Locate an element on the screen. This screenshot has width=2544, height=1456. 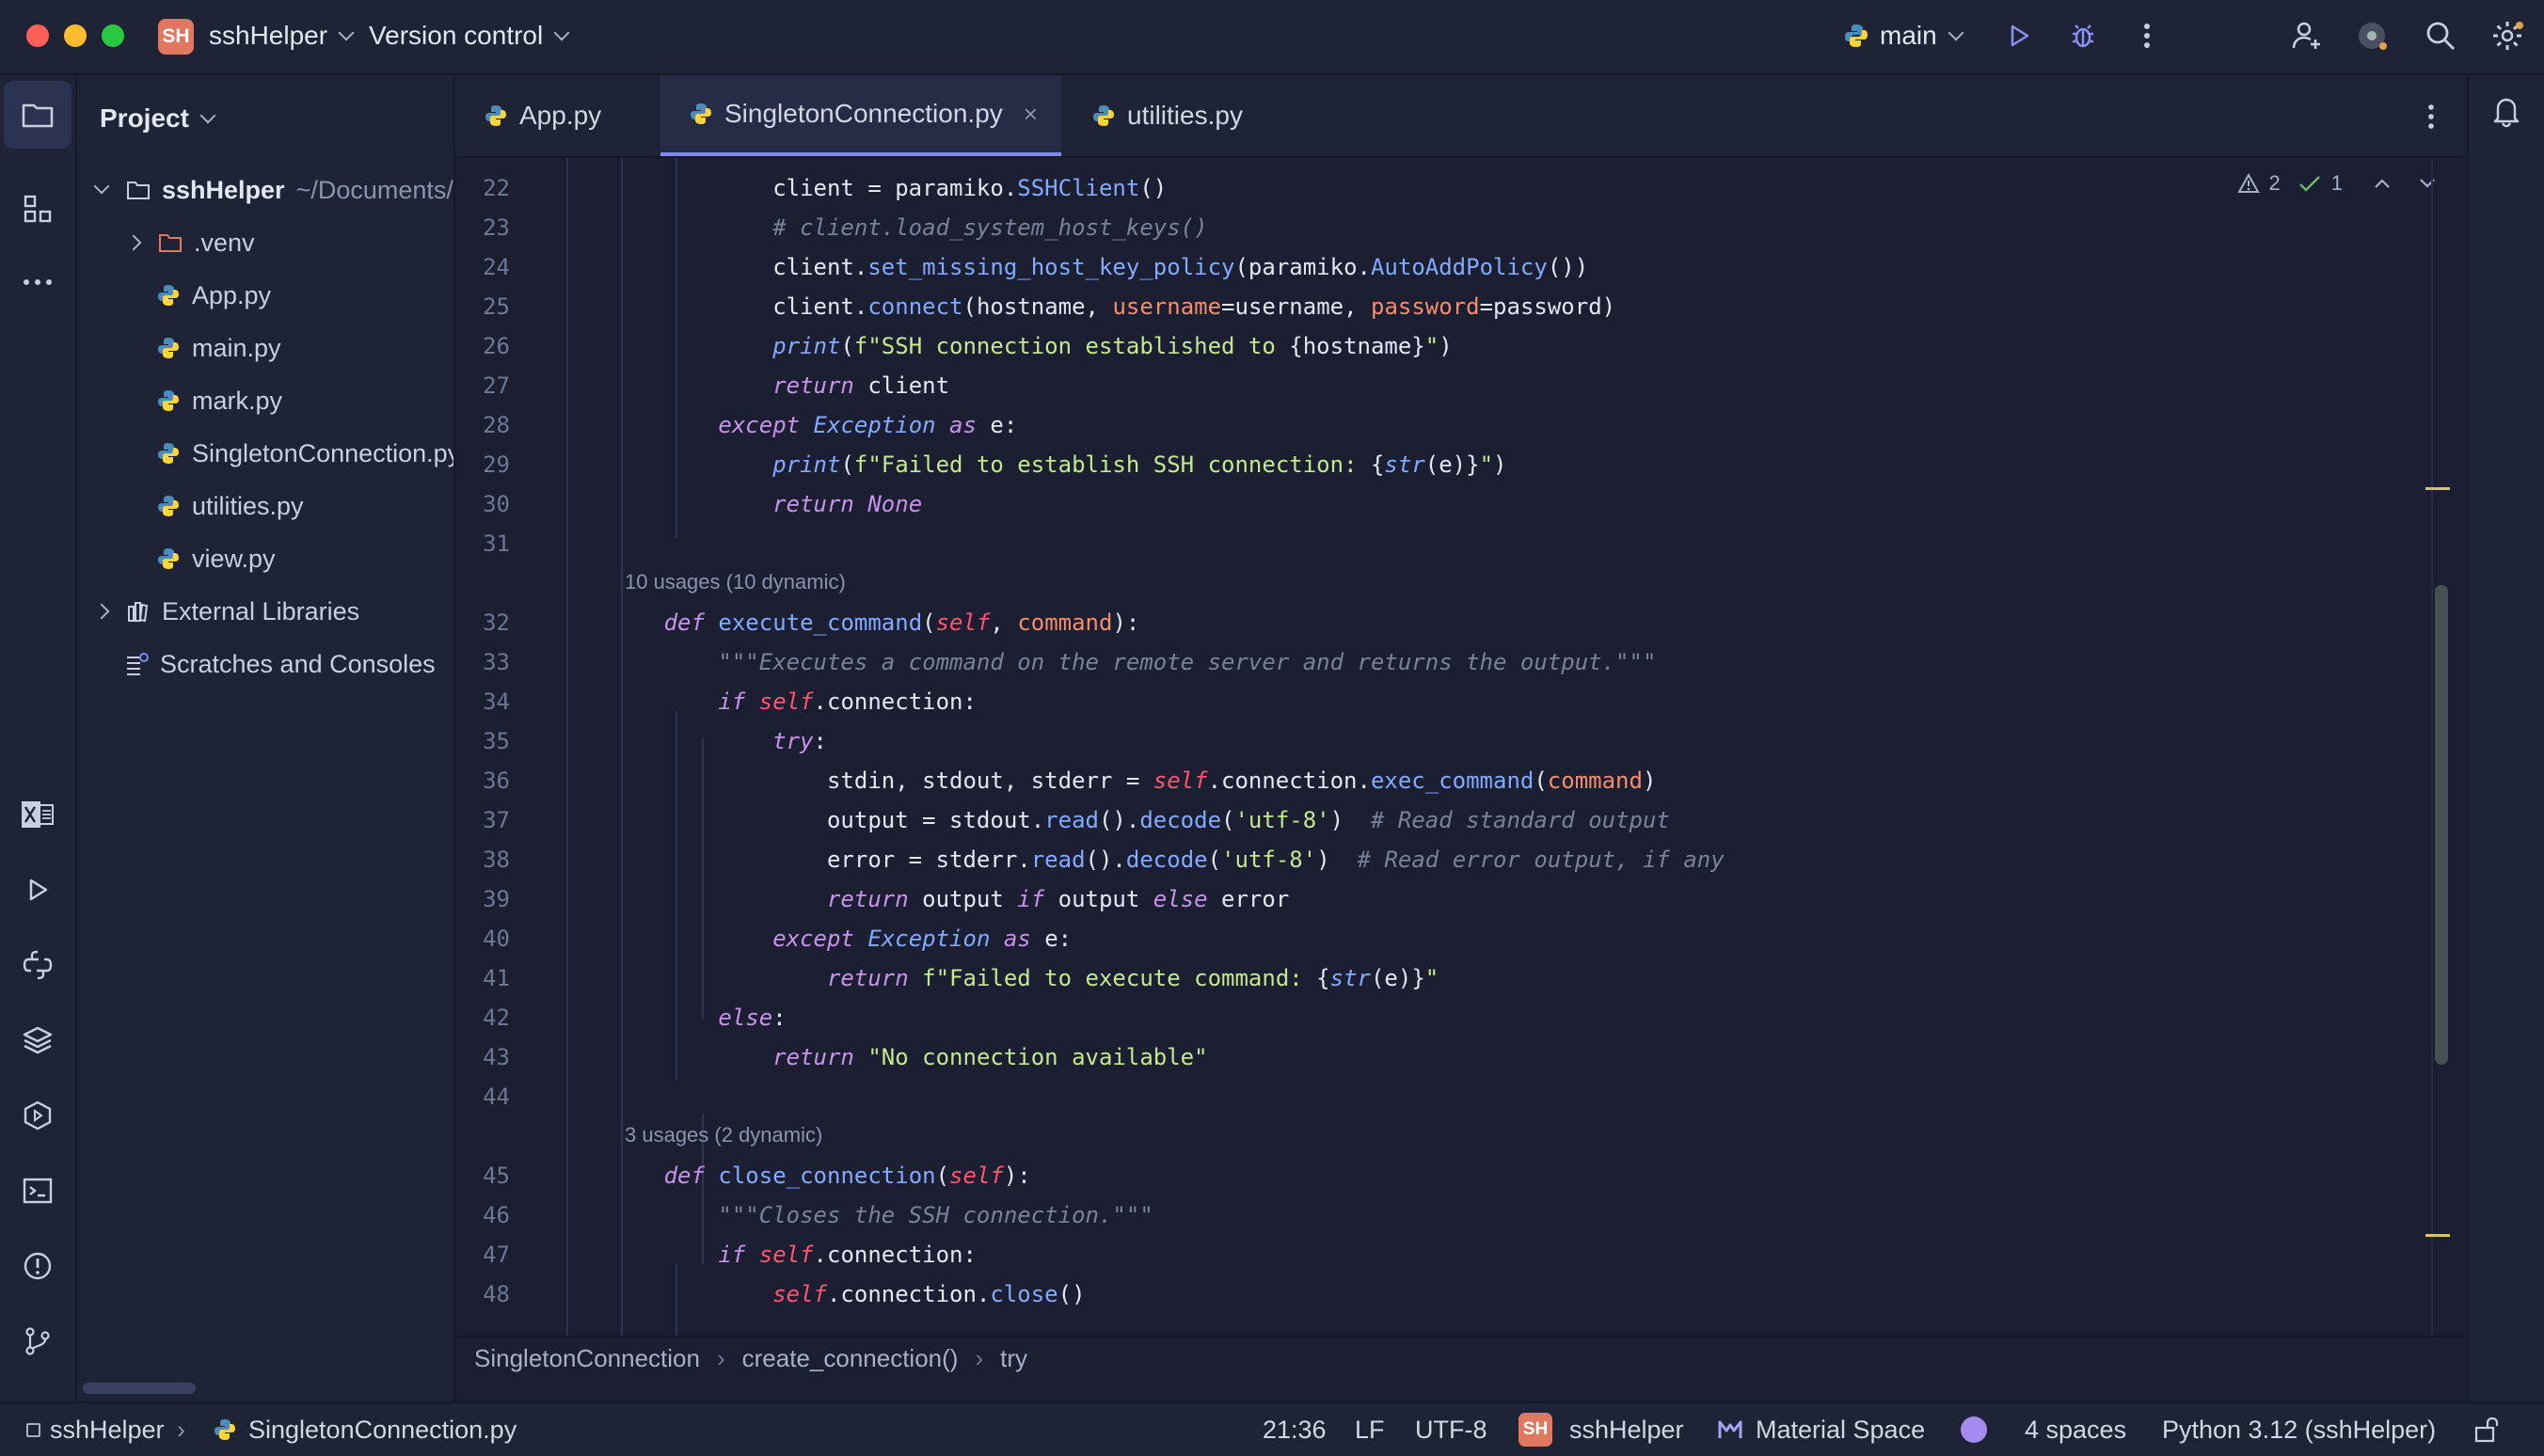
tree-item-venv: .venv is located at coordinates (190, 242).